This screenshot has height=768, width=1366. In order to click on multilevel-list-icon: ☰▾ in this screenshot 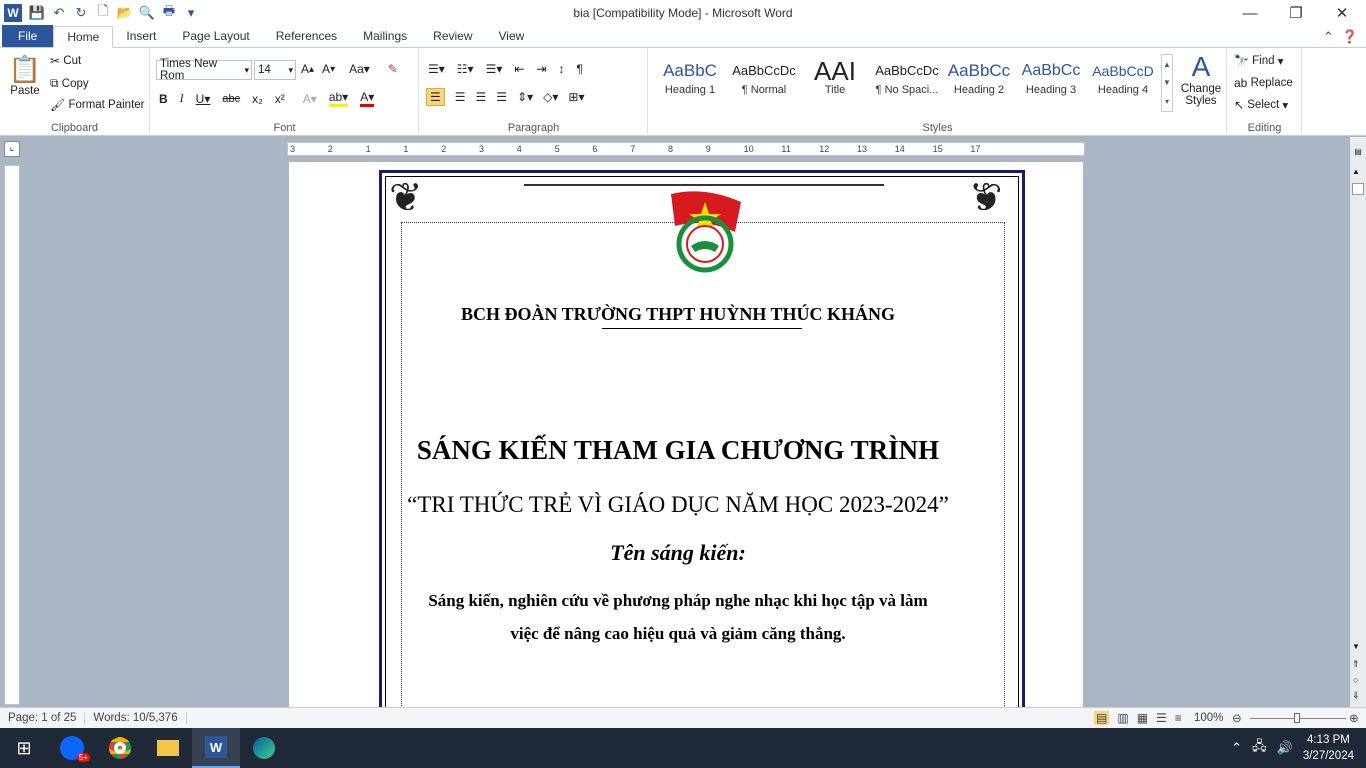, I will do `click(494, 69)`.